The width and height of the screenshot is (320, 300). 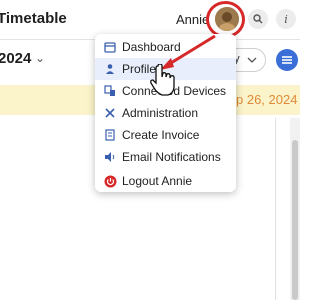 What do you see at coordinates (162, 80) in the screenshot?
I see `hand-cursor-icon` at bounding box center [162, 80].